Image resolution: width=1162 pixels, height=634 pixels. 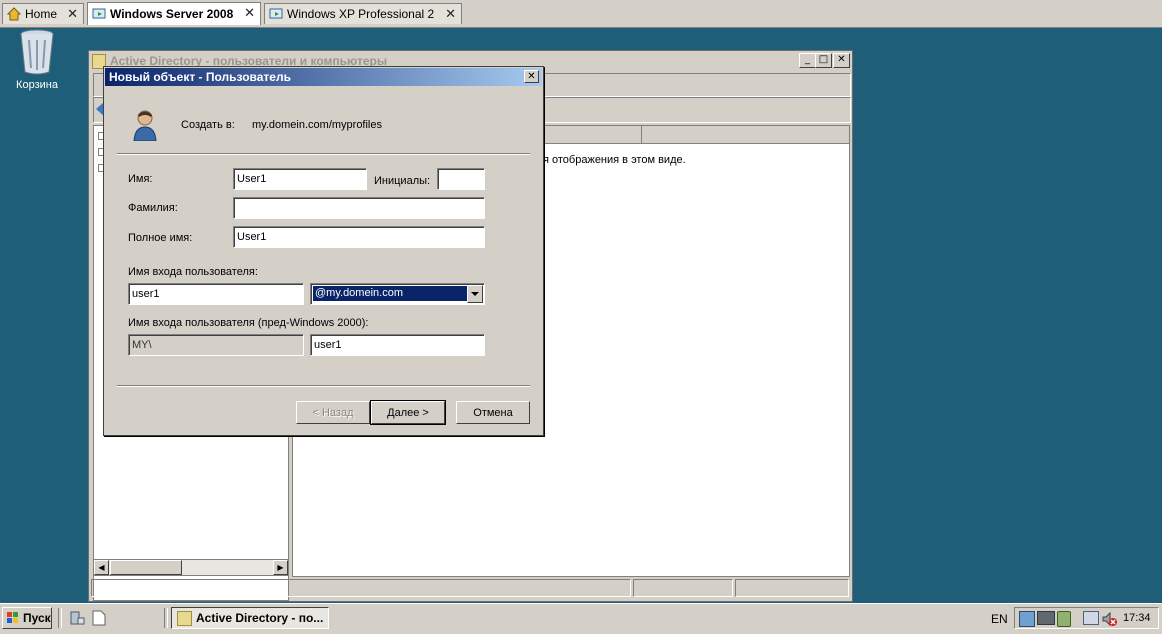 I want to click on next-button: Далее >, so click(x=408, y=412).